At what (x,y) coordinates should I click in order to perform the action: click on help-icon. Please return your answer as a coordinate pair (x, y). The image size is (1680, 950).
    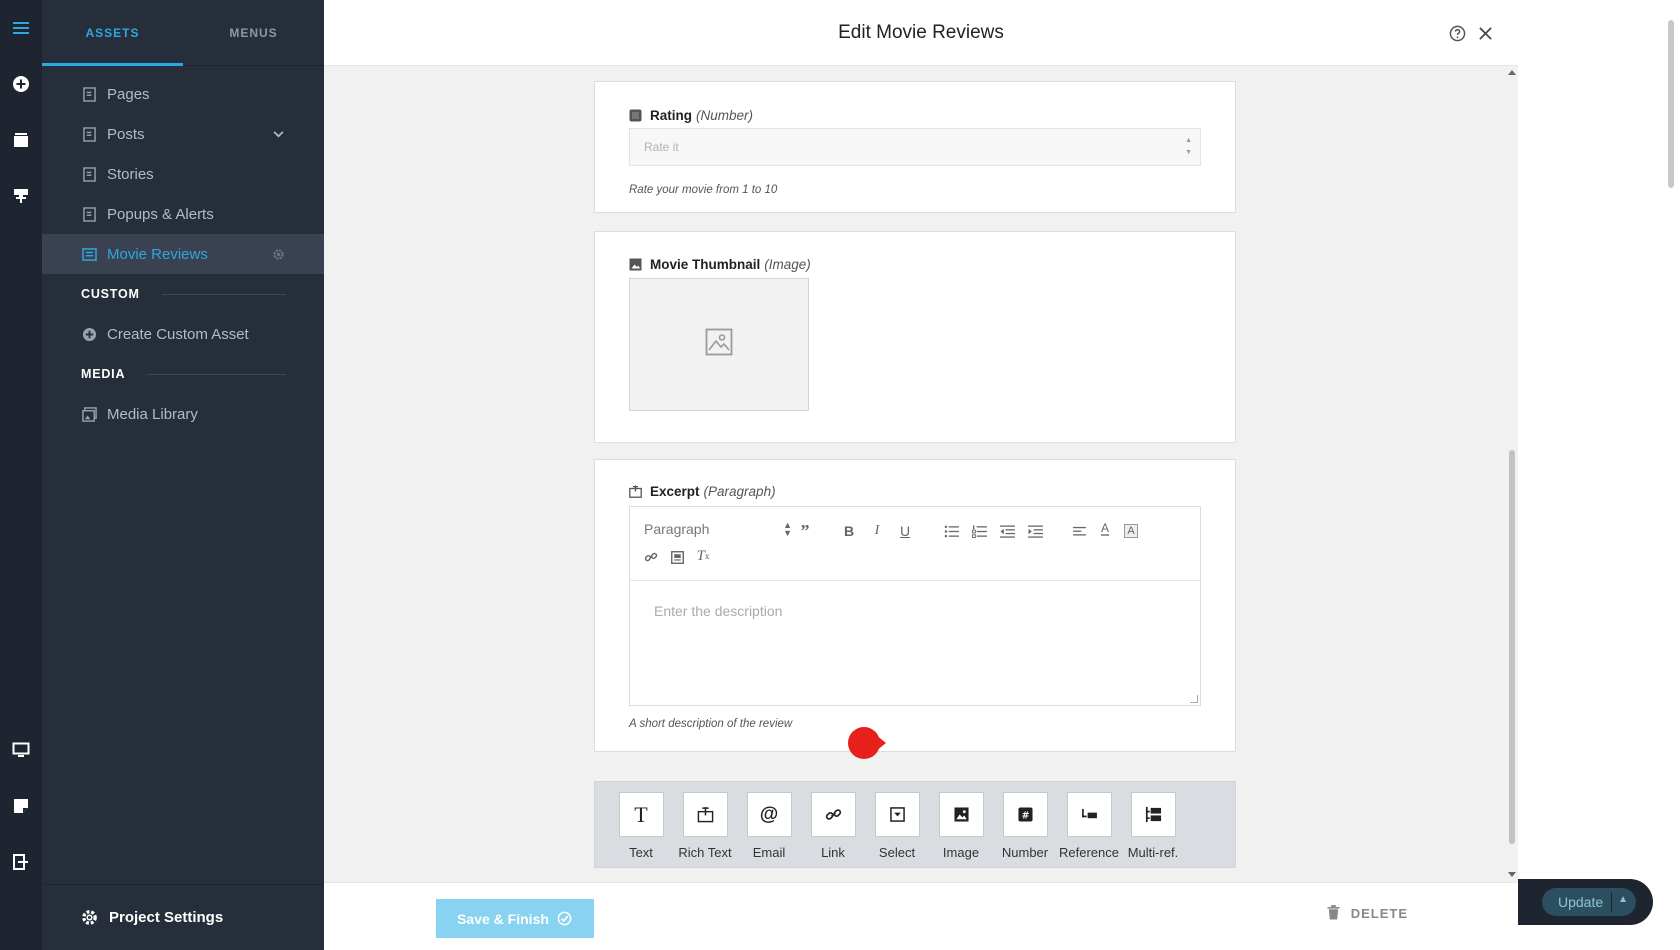
    Looking at the image, I should click on (1457, 33).